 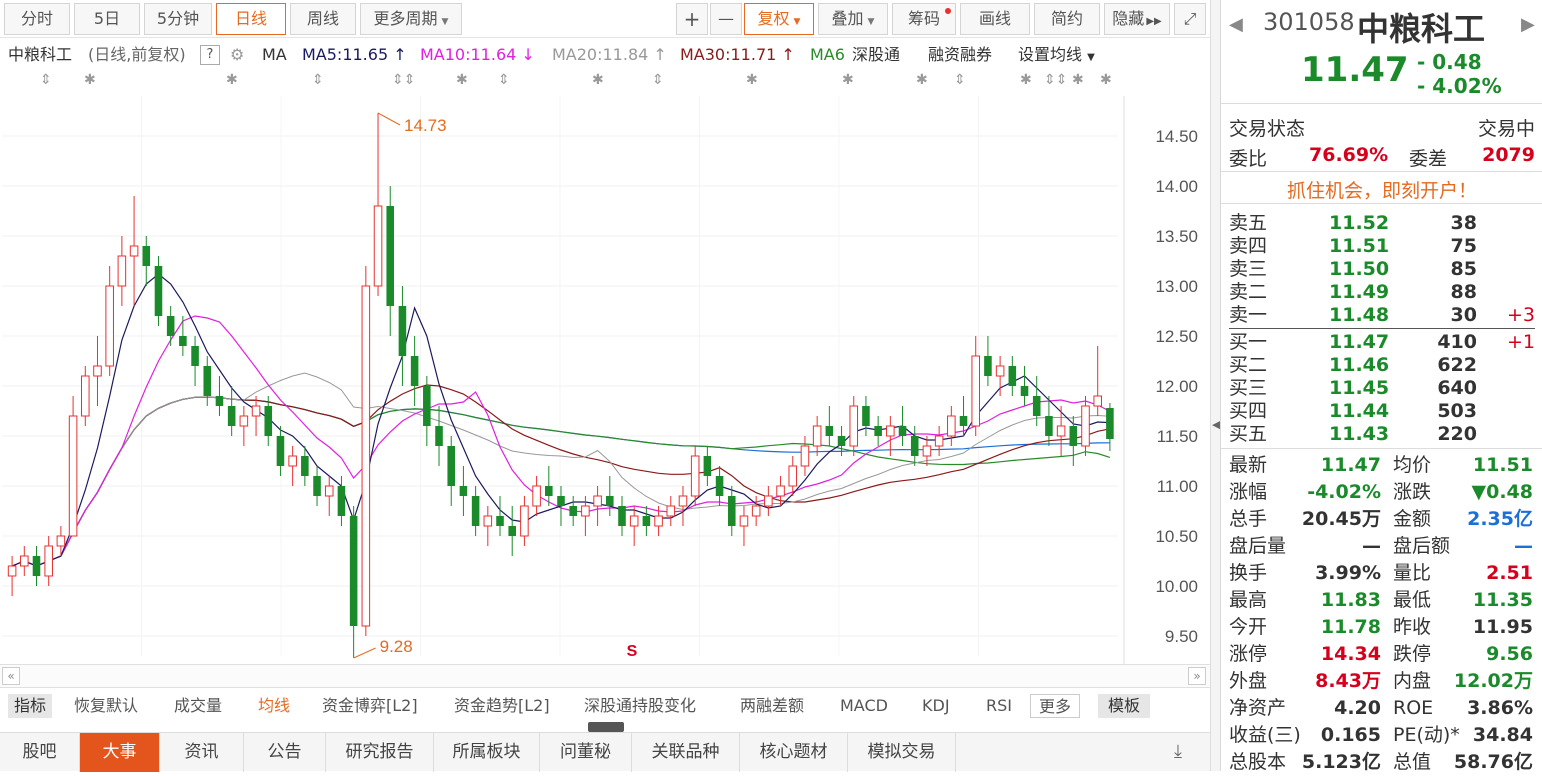 What do you see at coordinates (876, 55) in the screenshot?
I see `shengutong-link: 深股通` at bounding box center [876, 55].